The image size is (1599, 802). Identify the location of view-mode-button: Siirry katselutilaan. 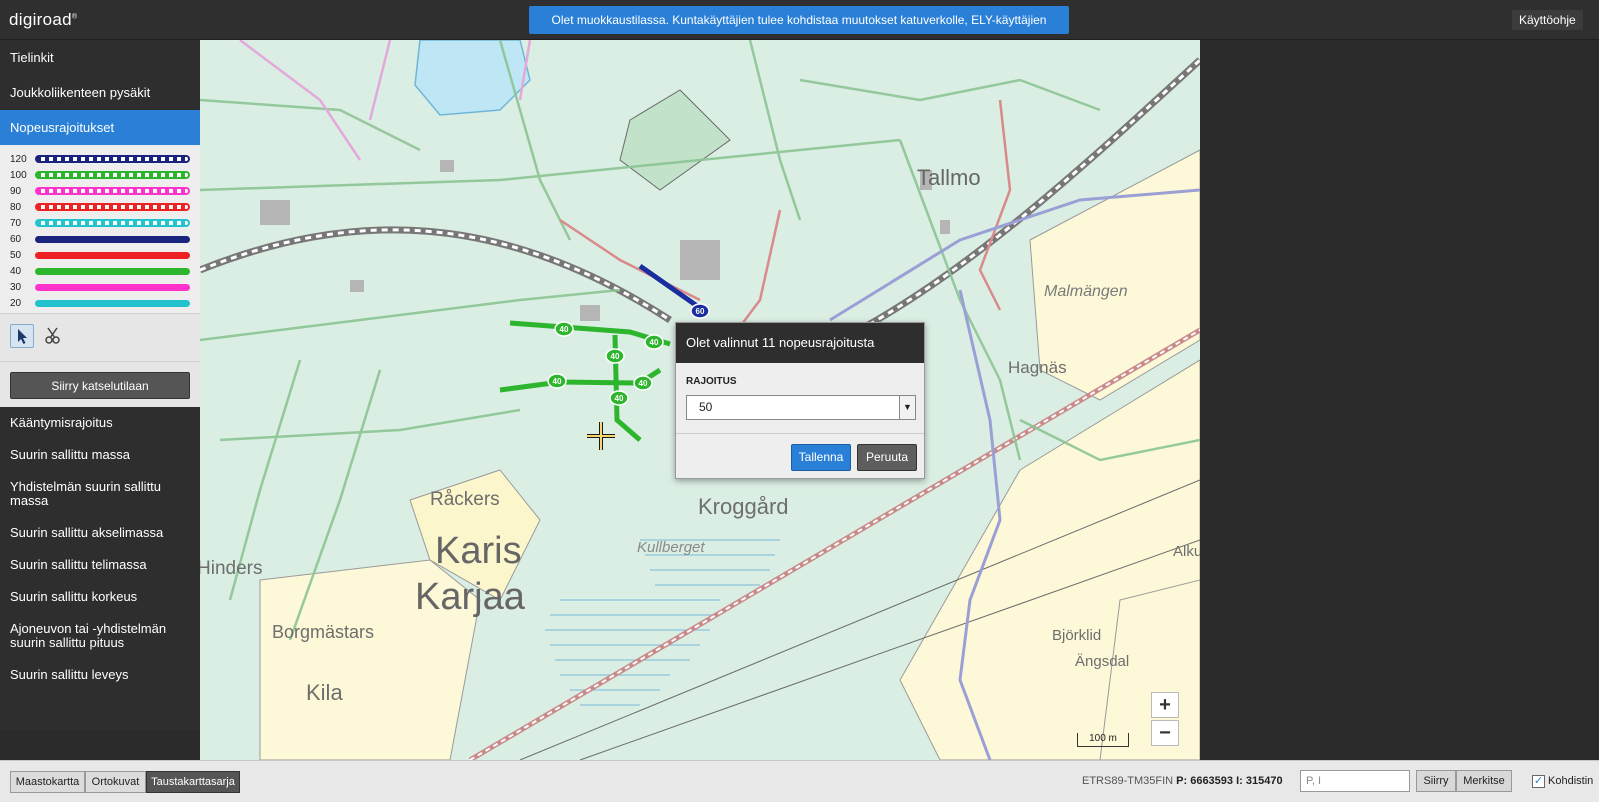
(100, 385).